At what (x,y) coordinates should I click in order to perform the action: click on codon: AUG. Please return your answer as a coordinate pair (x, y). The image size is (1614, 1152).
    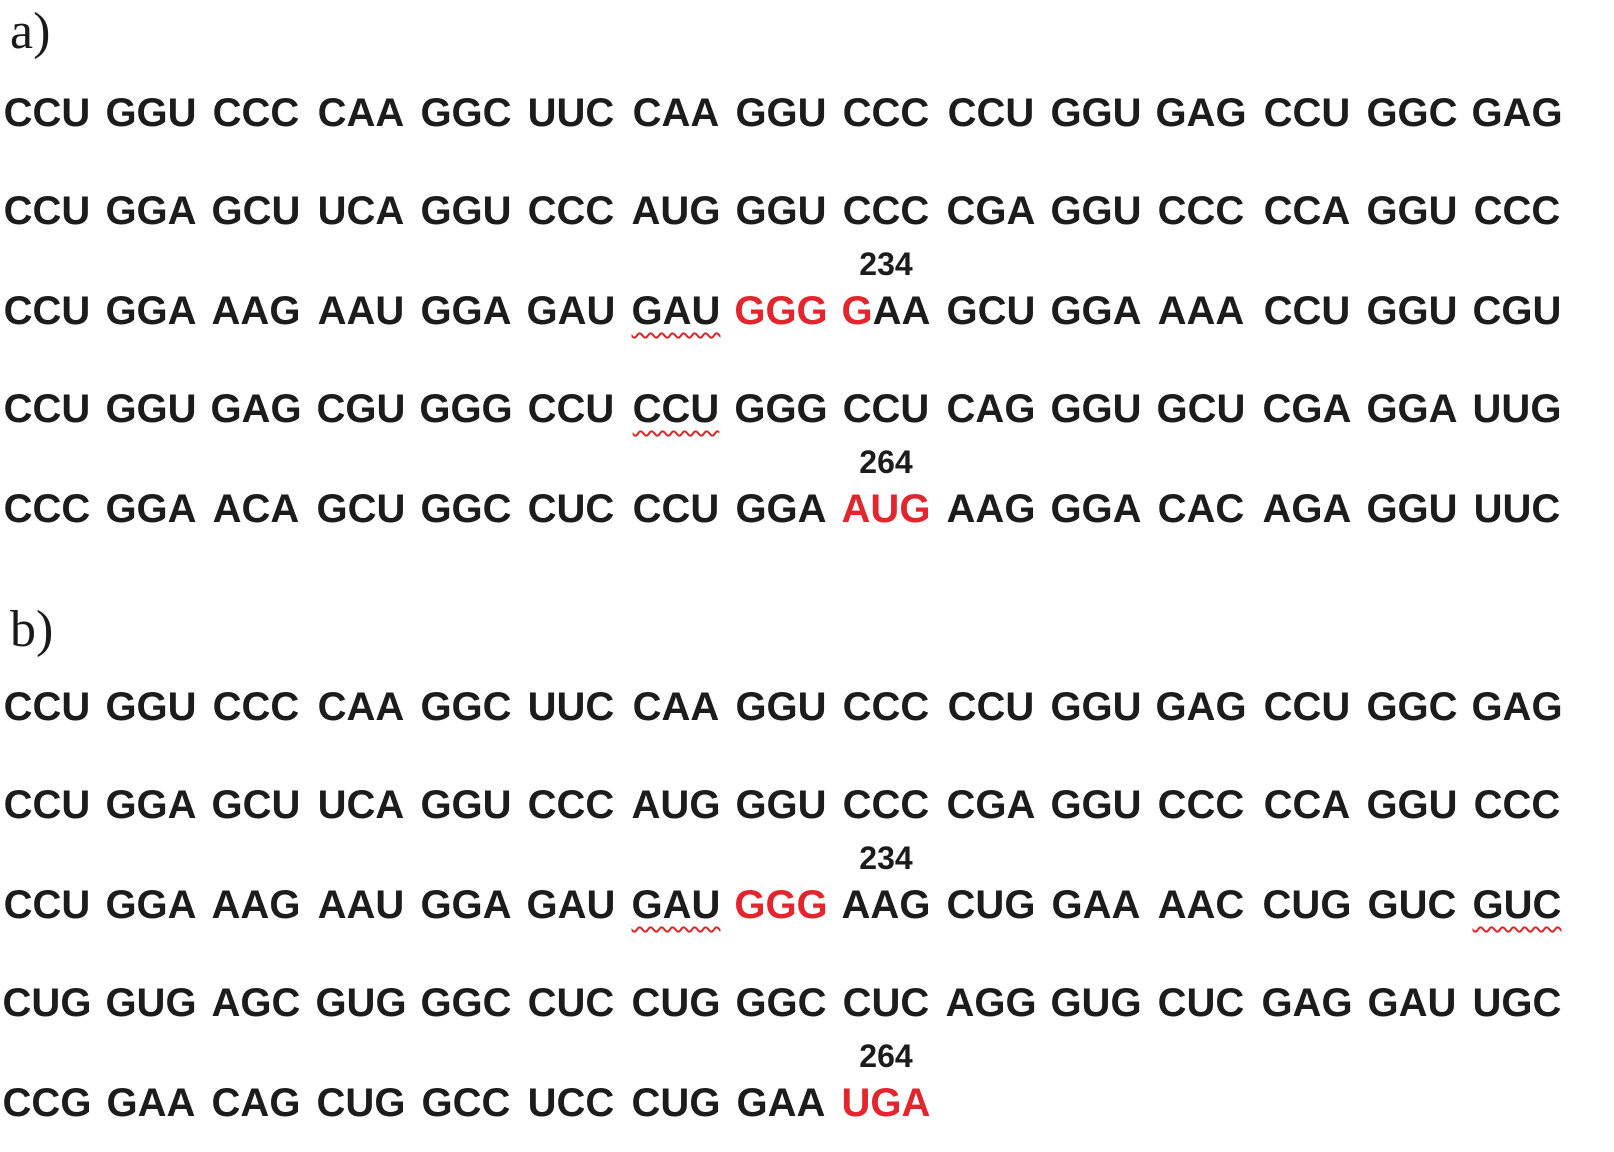
    Looking at the image, I should click on (676, 211).